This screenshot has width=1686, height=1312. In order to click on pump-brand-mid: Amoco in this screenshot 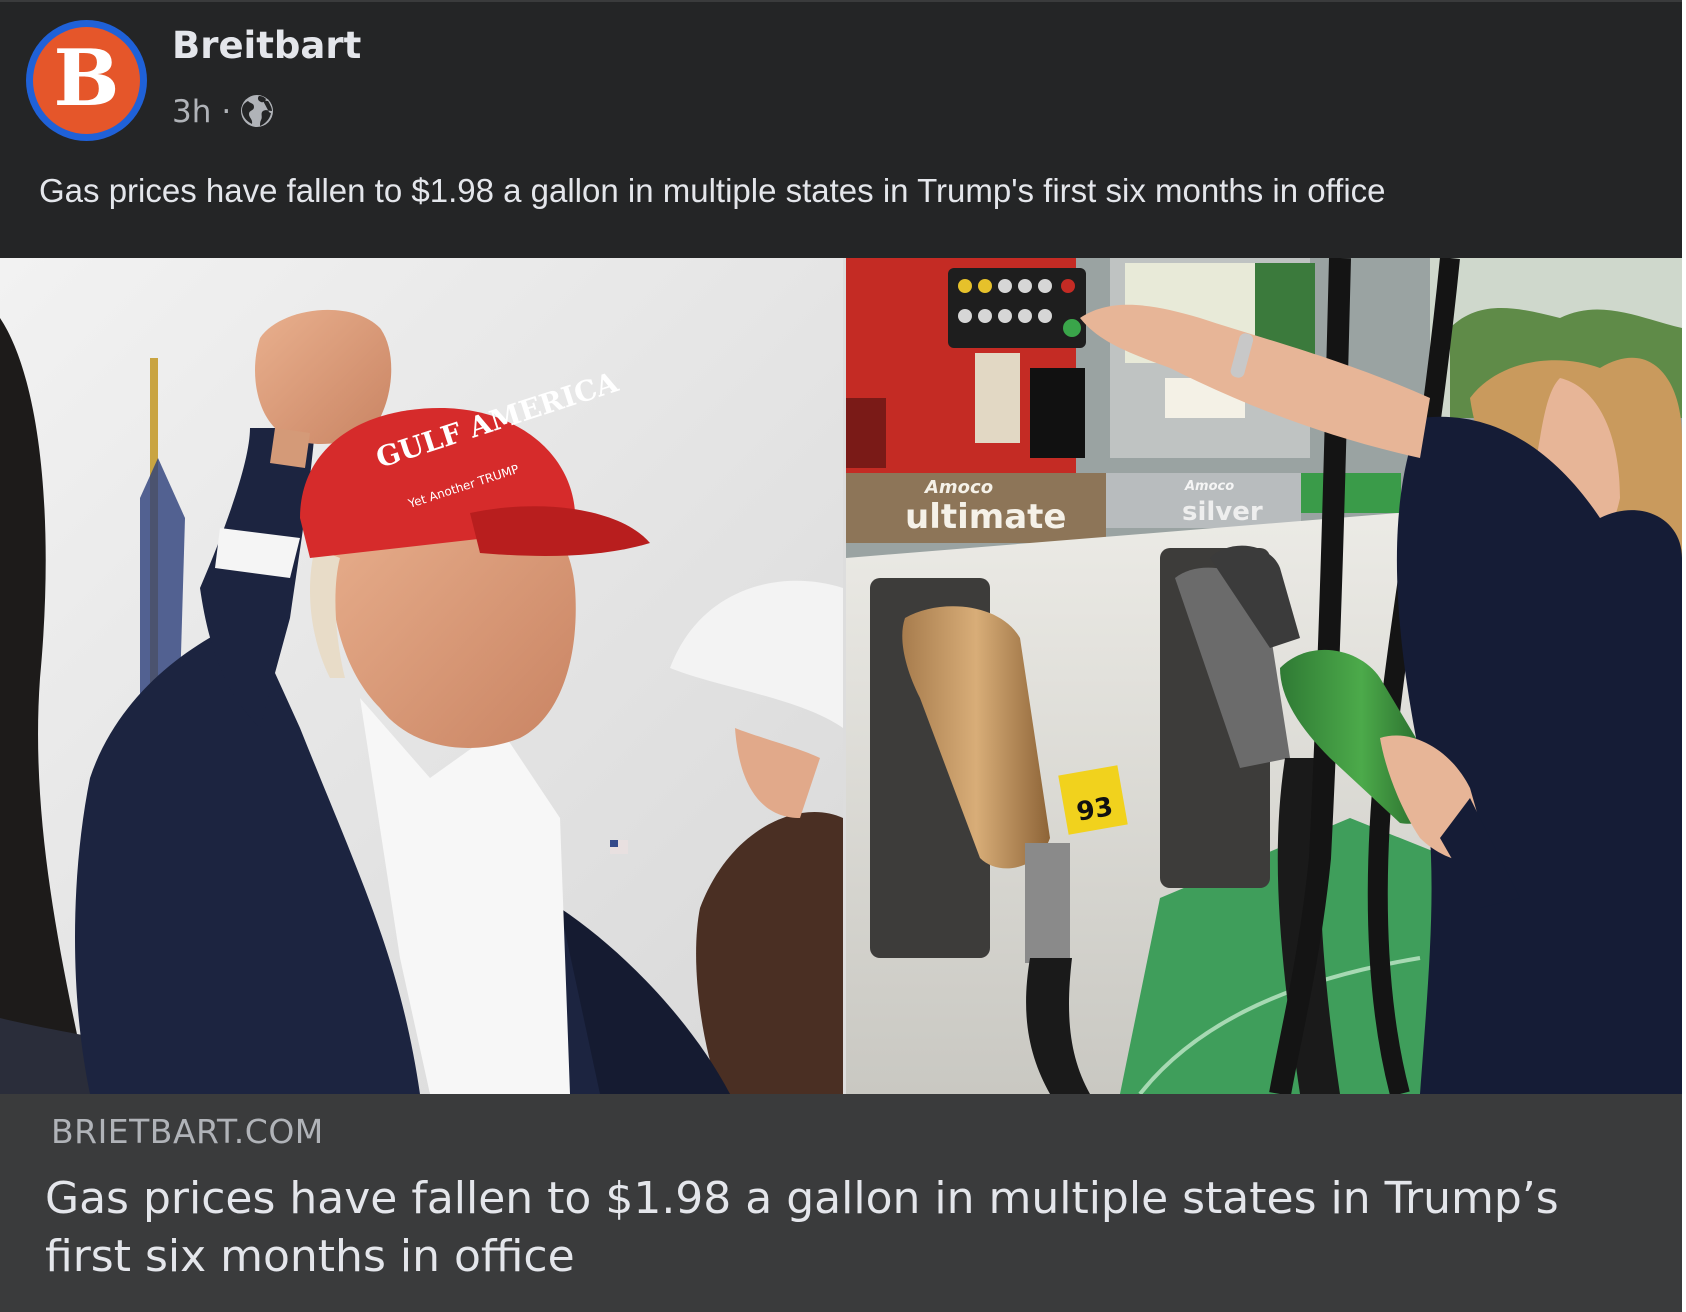, I will do `click(1209, 486)`.